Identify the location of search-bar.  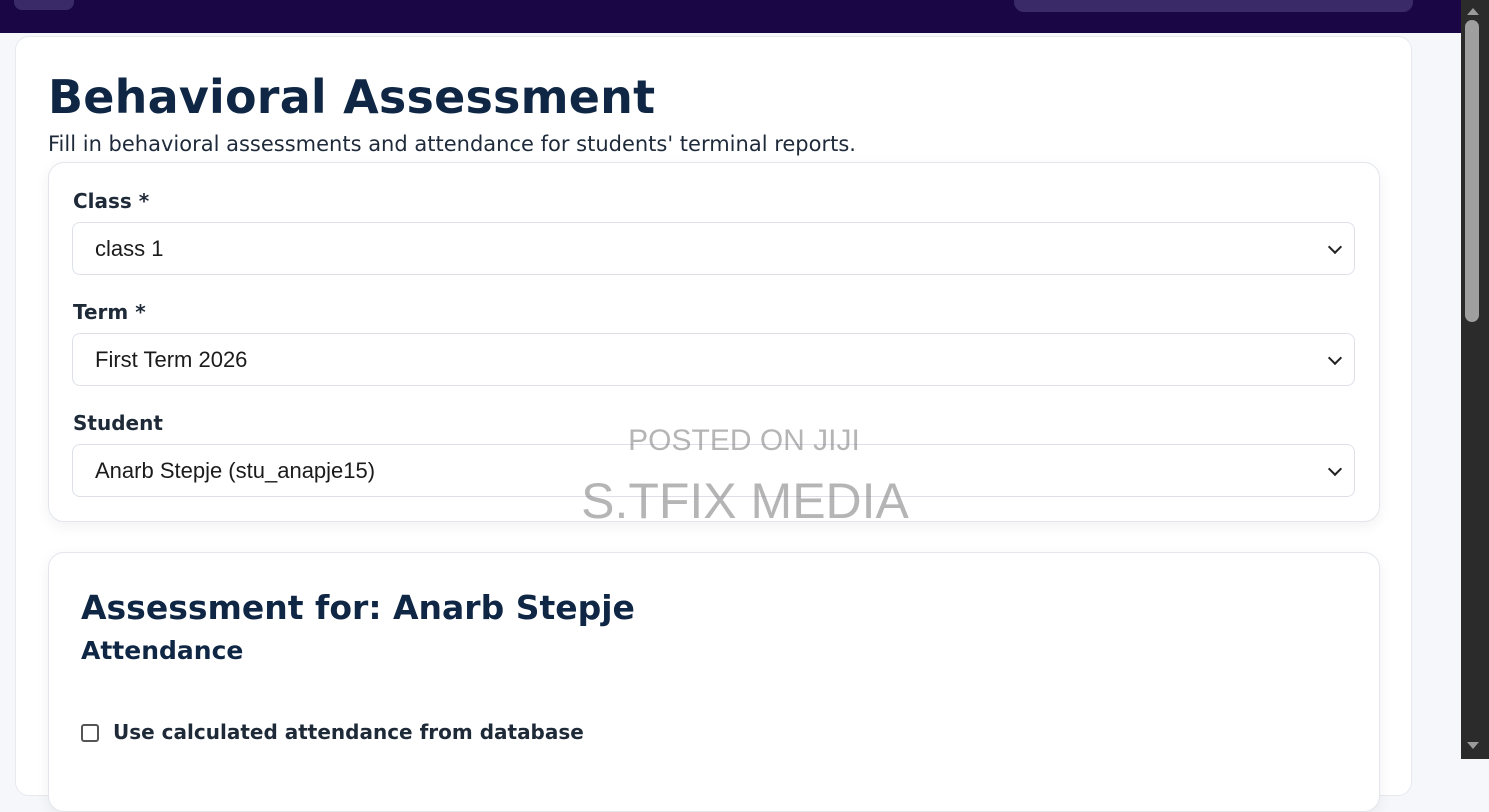
(1213, 6).